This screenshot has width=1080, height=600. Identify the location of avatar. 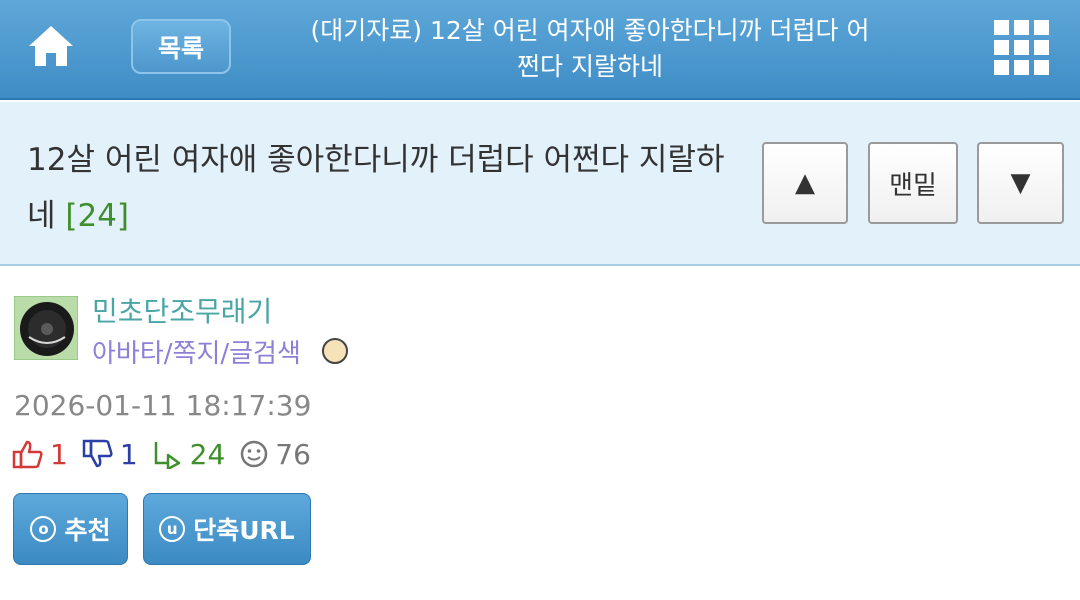
(46, 328).